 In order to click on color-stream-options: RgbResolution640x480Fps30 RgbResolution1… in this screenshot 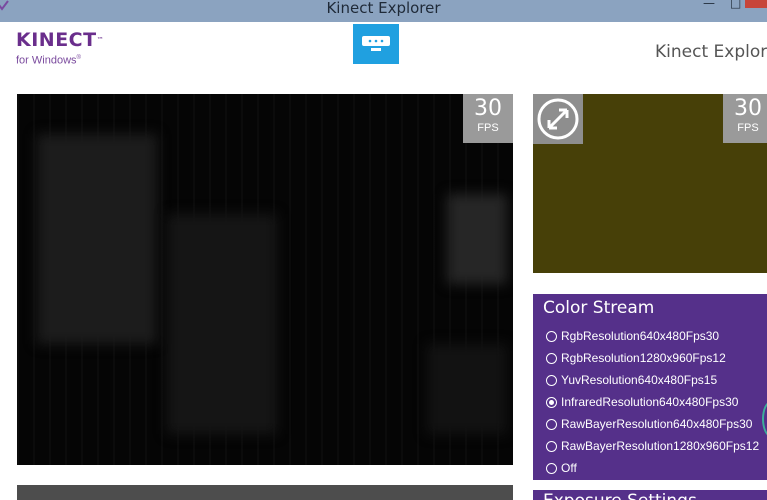, I will do `click(652, 402)`.